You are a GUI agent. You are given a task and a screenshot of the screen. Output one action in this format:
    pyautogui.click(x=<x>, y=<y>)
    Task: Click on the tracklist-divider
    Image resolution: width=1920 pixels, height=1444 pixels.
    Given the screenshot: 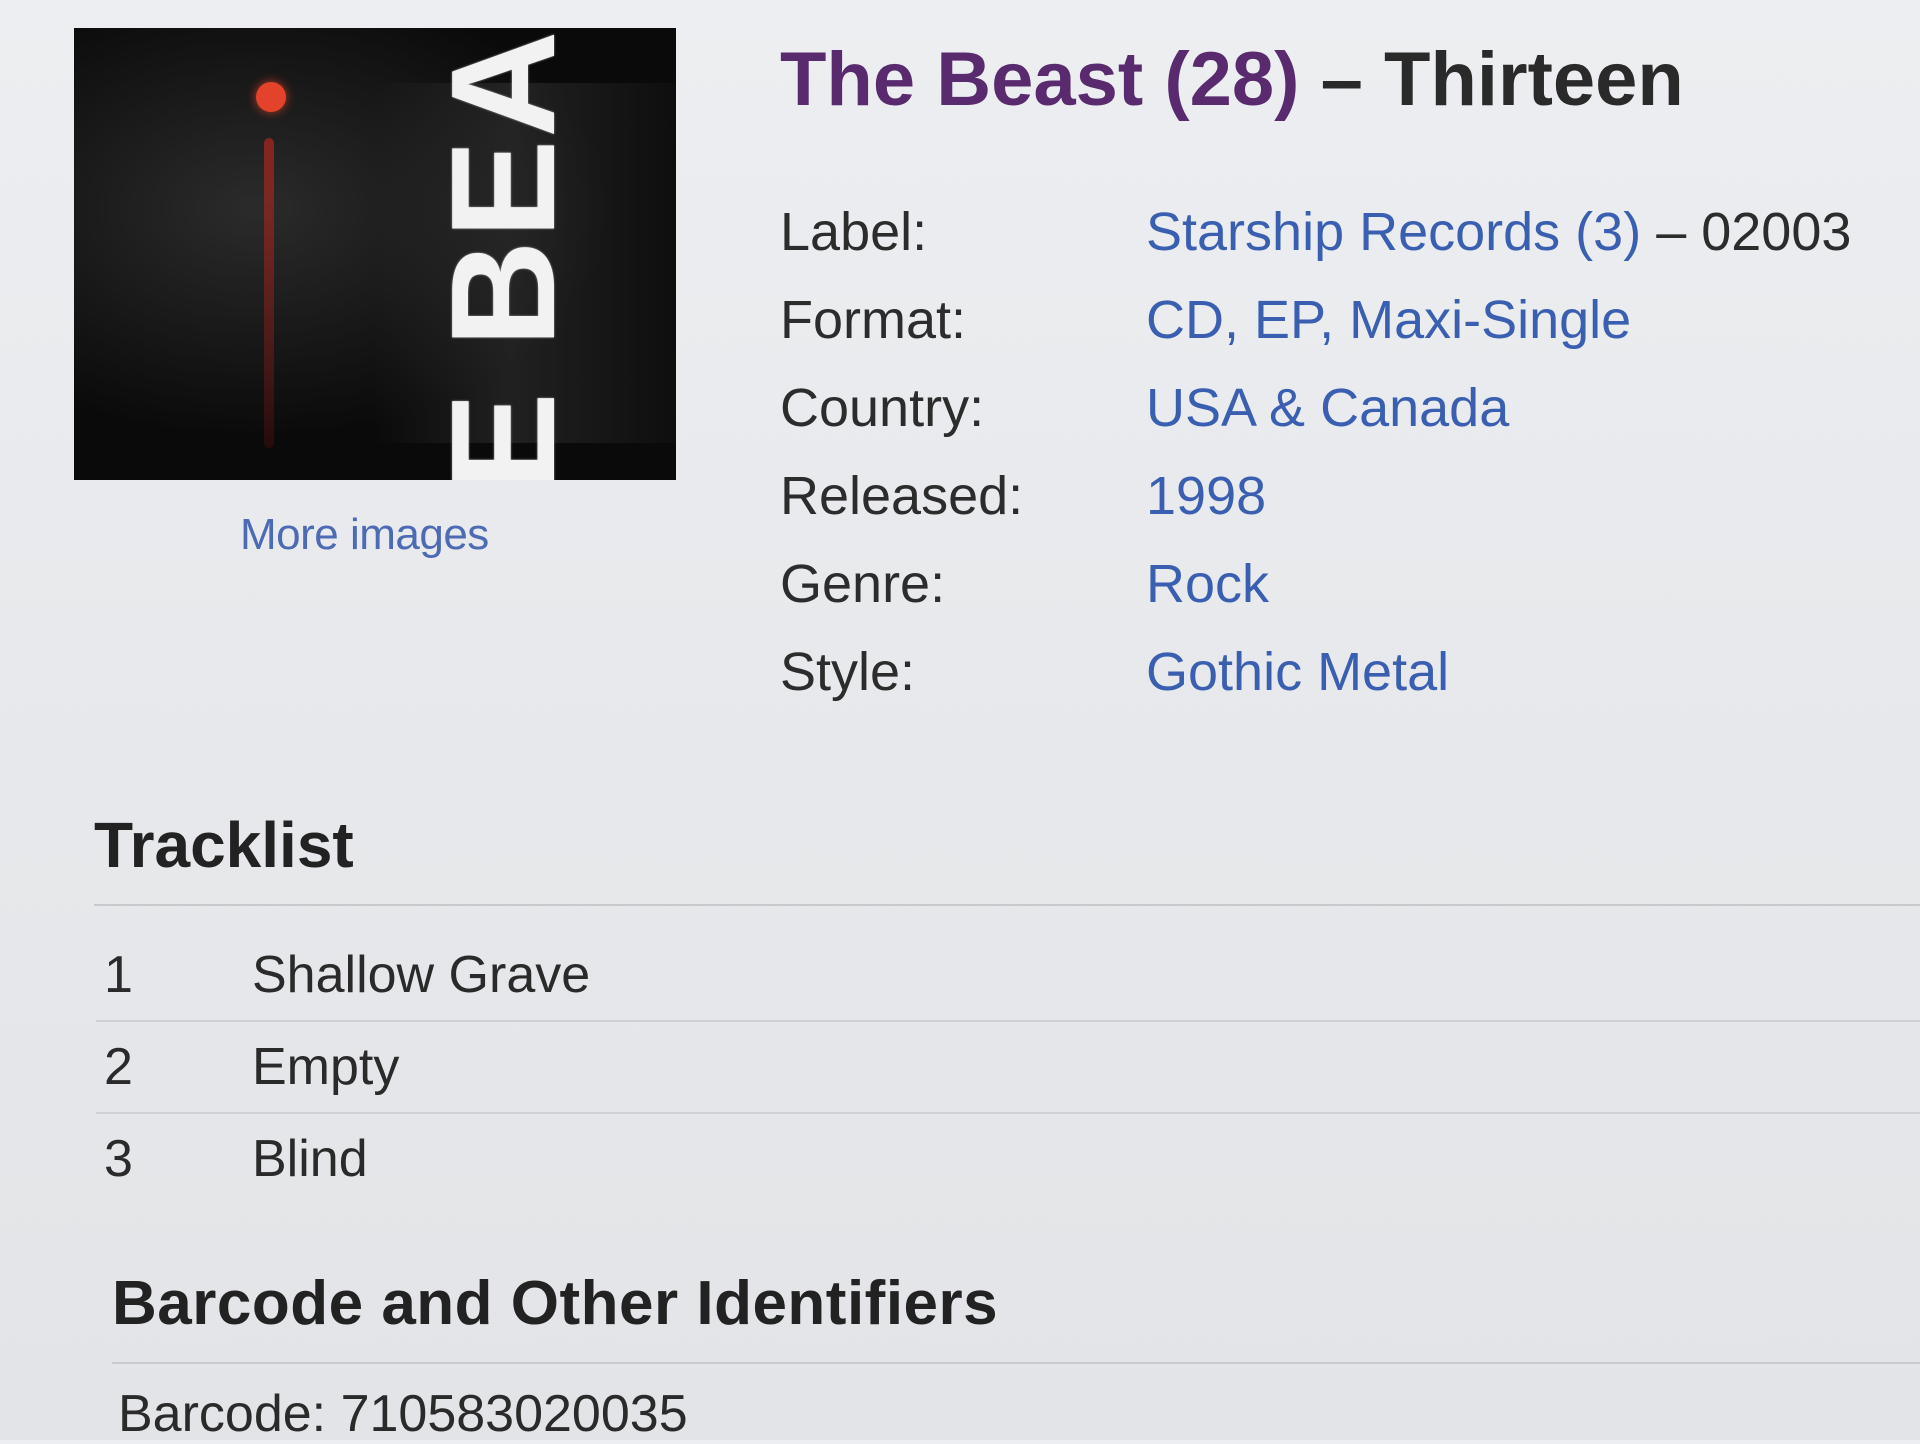 What is the action you would take?
    pyautogui.click(x=1007, y=905)
    